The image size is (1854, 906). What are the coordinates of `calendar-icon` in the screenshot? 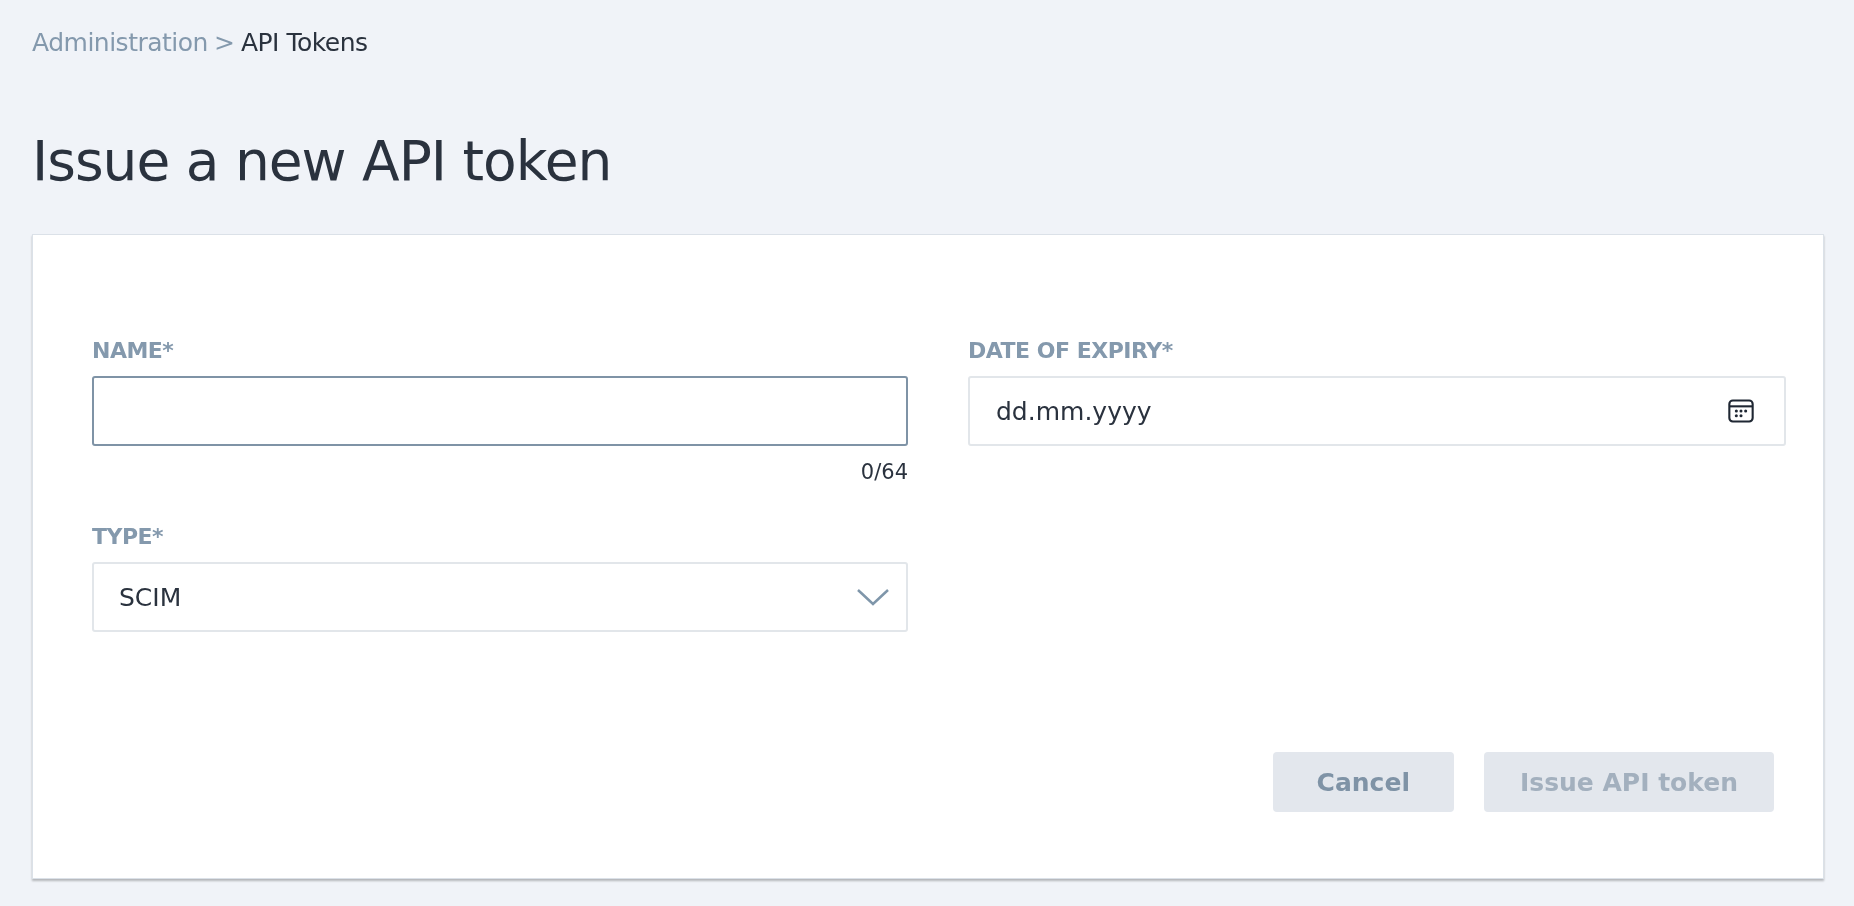 It's located at (1741, 411).